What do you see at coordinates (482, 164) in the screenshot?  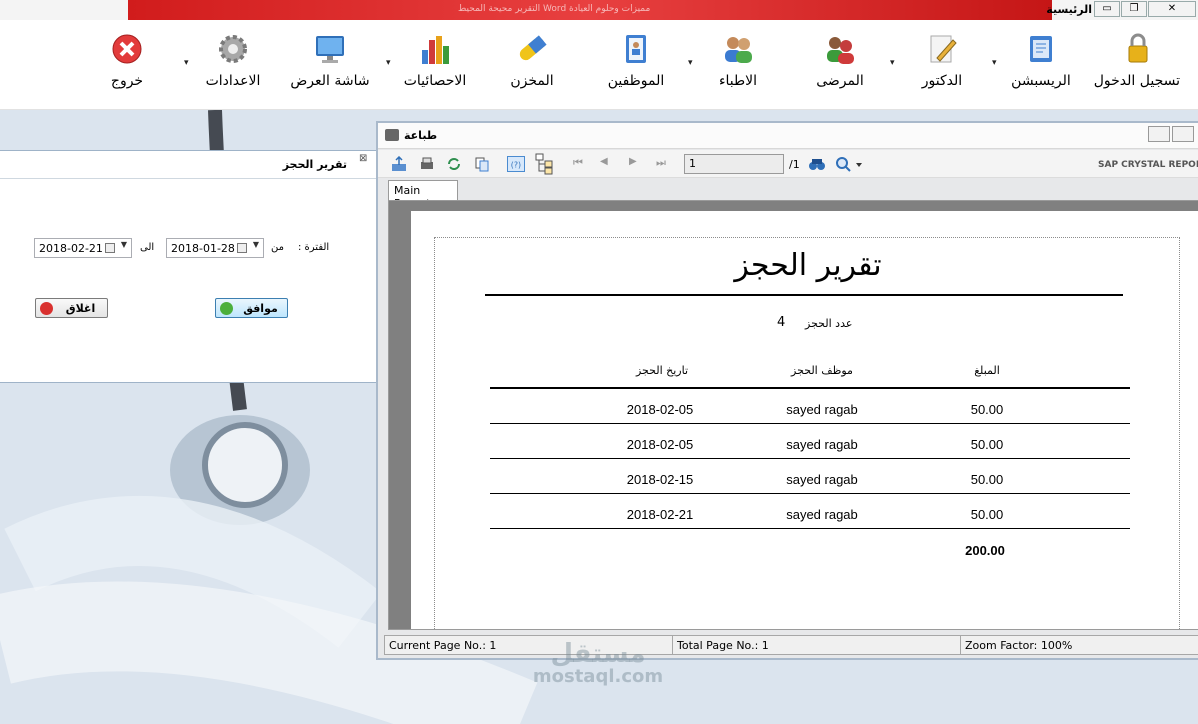 I see `copy-icon` at bounding box center [482, 164].